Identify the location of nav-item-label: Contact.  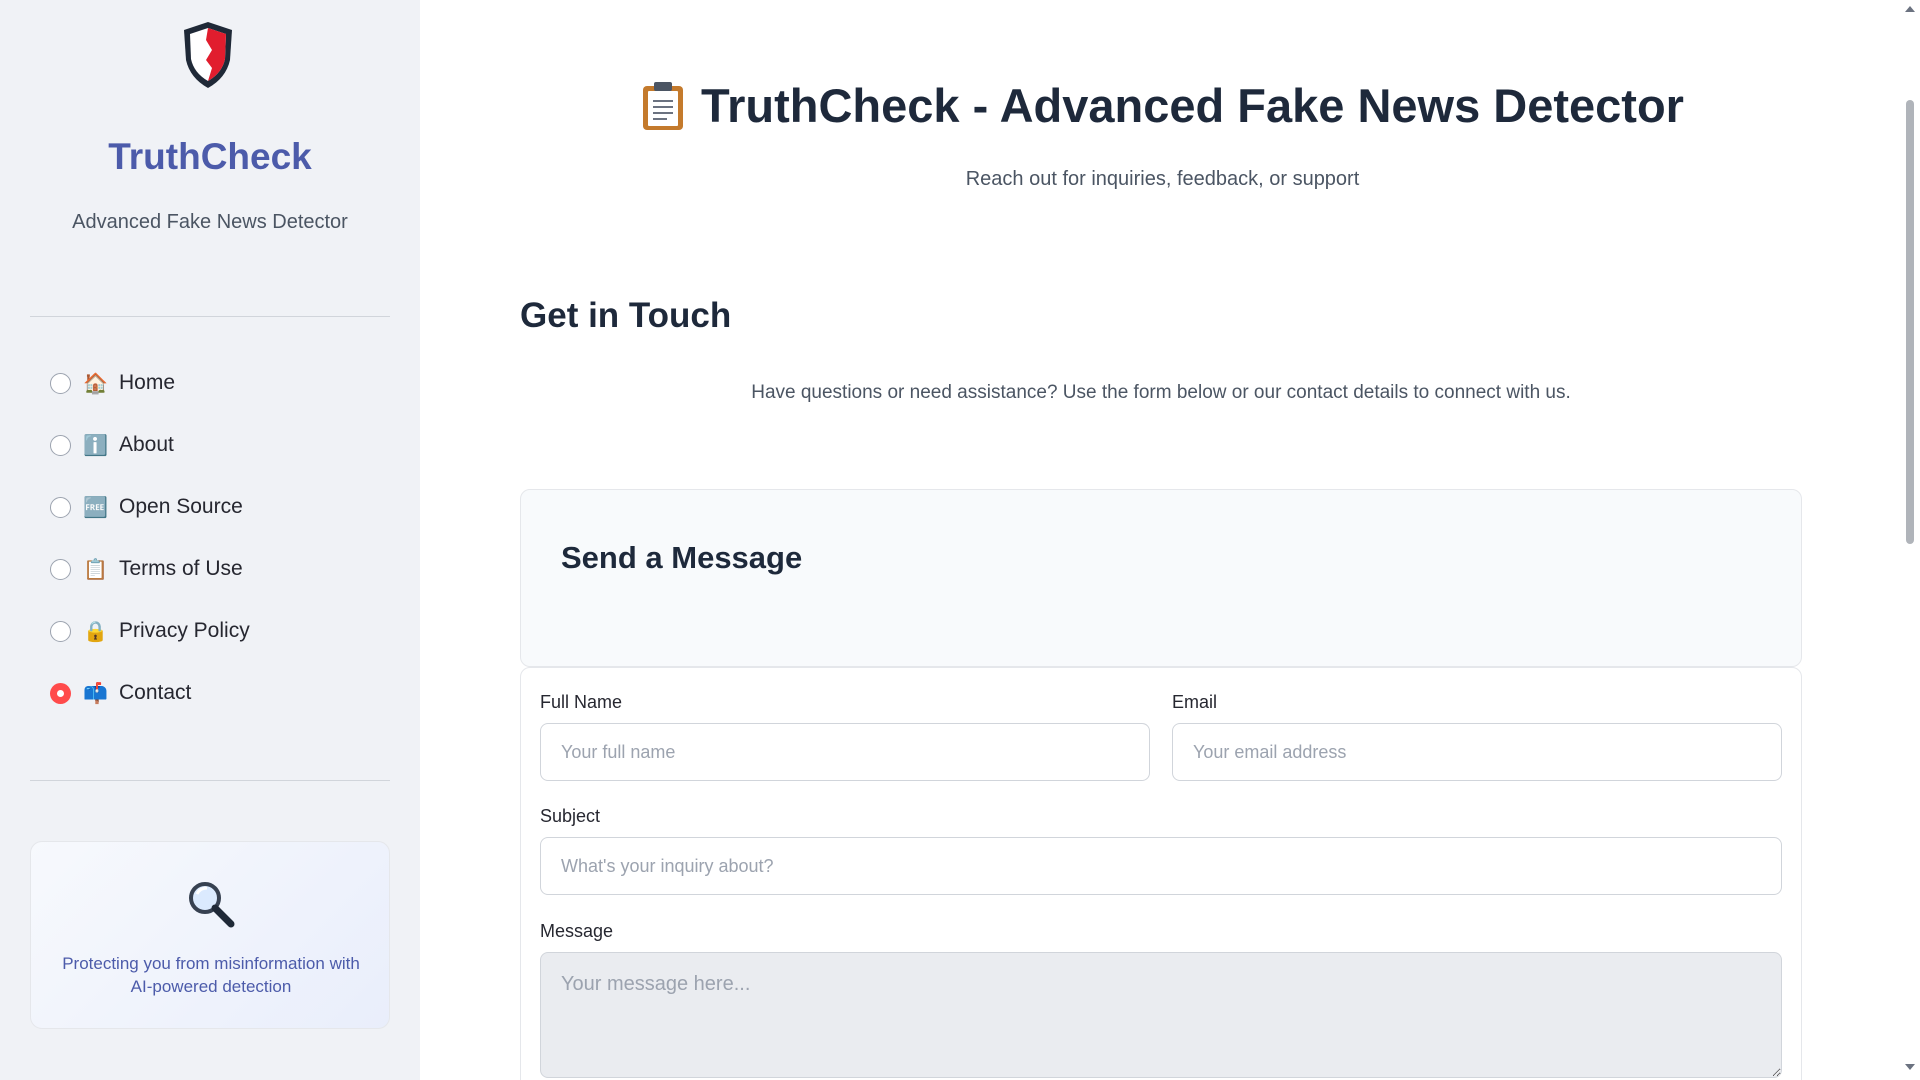
(155, 692).